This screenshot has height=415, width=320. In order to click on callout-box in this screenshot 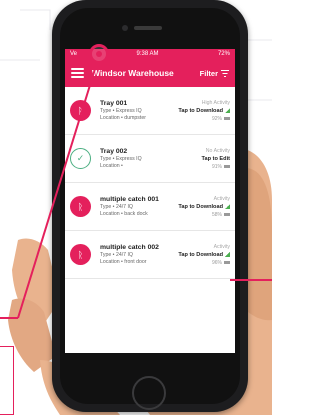, I will do `click(7, 380)`.